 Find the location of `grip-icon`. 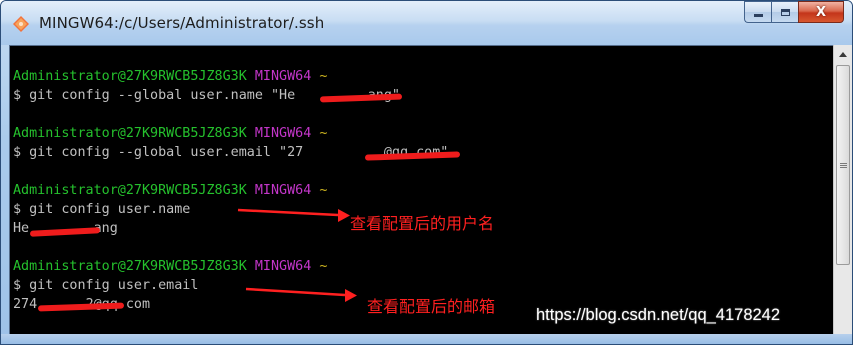

grip-icon is located at coordinates (843, 165).